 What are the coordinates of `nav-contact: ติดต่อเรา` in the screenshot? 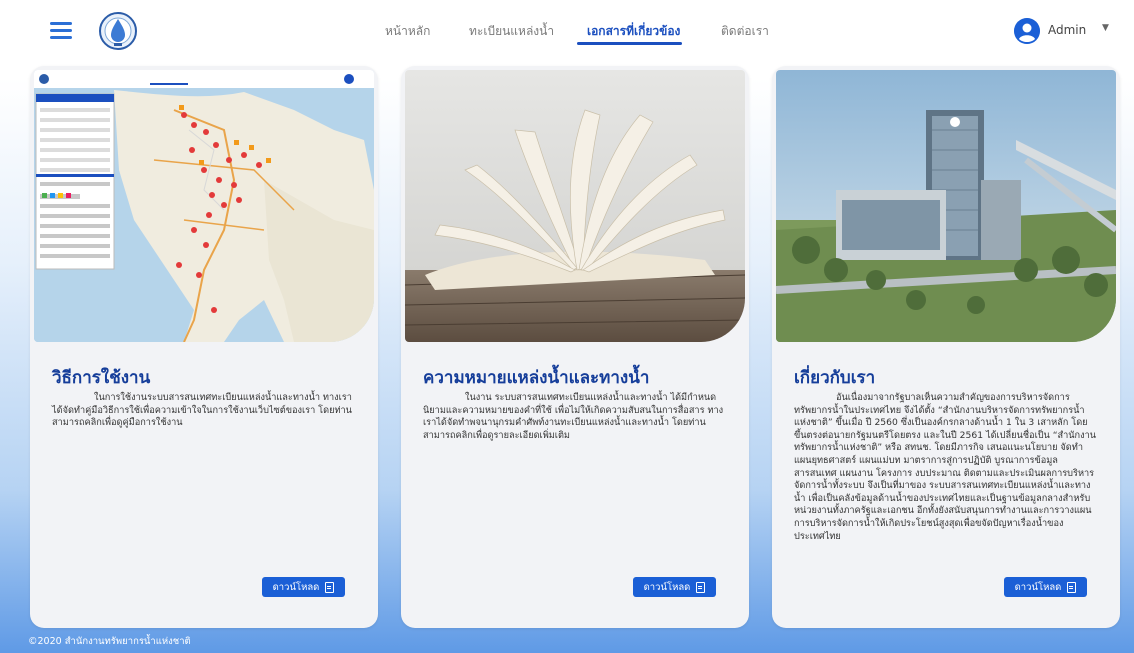 It's located at (745, 31).